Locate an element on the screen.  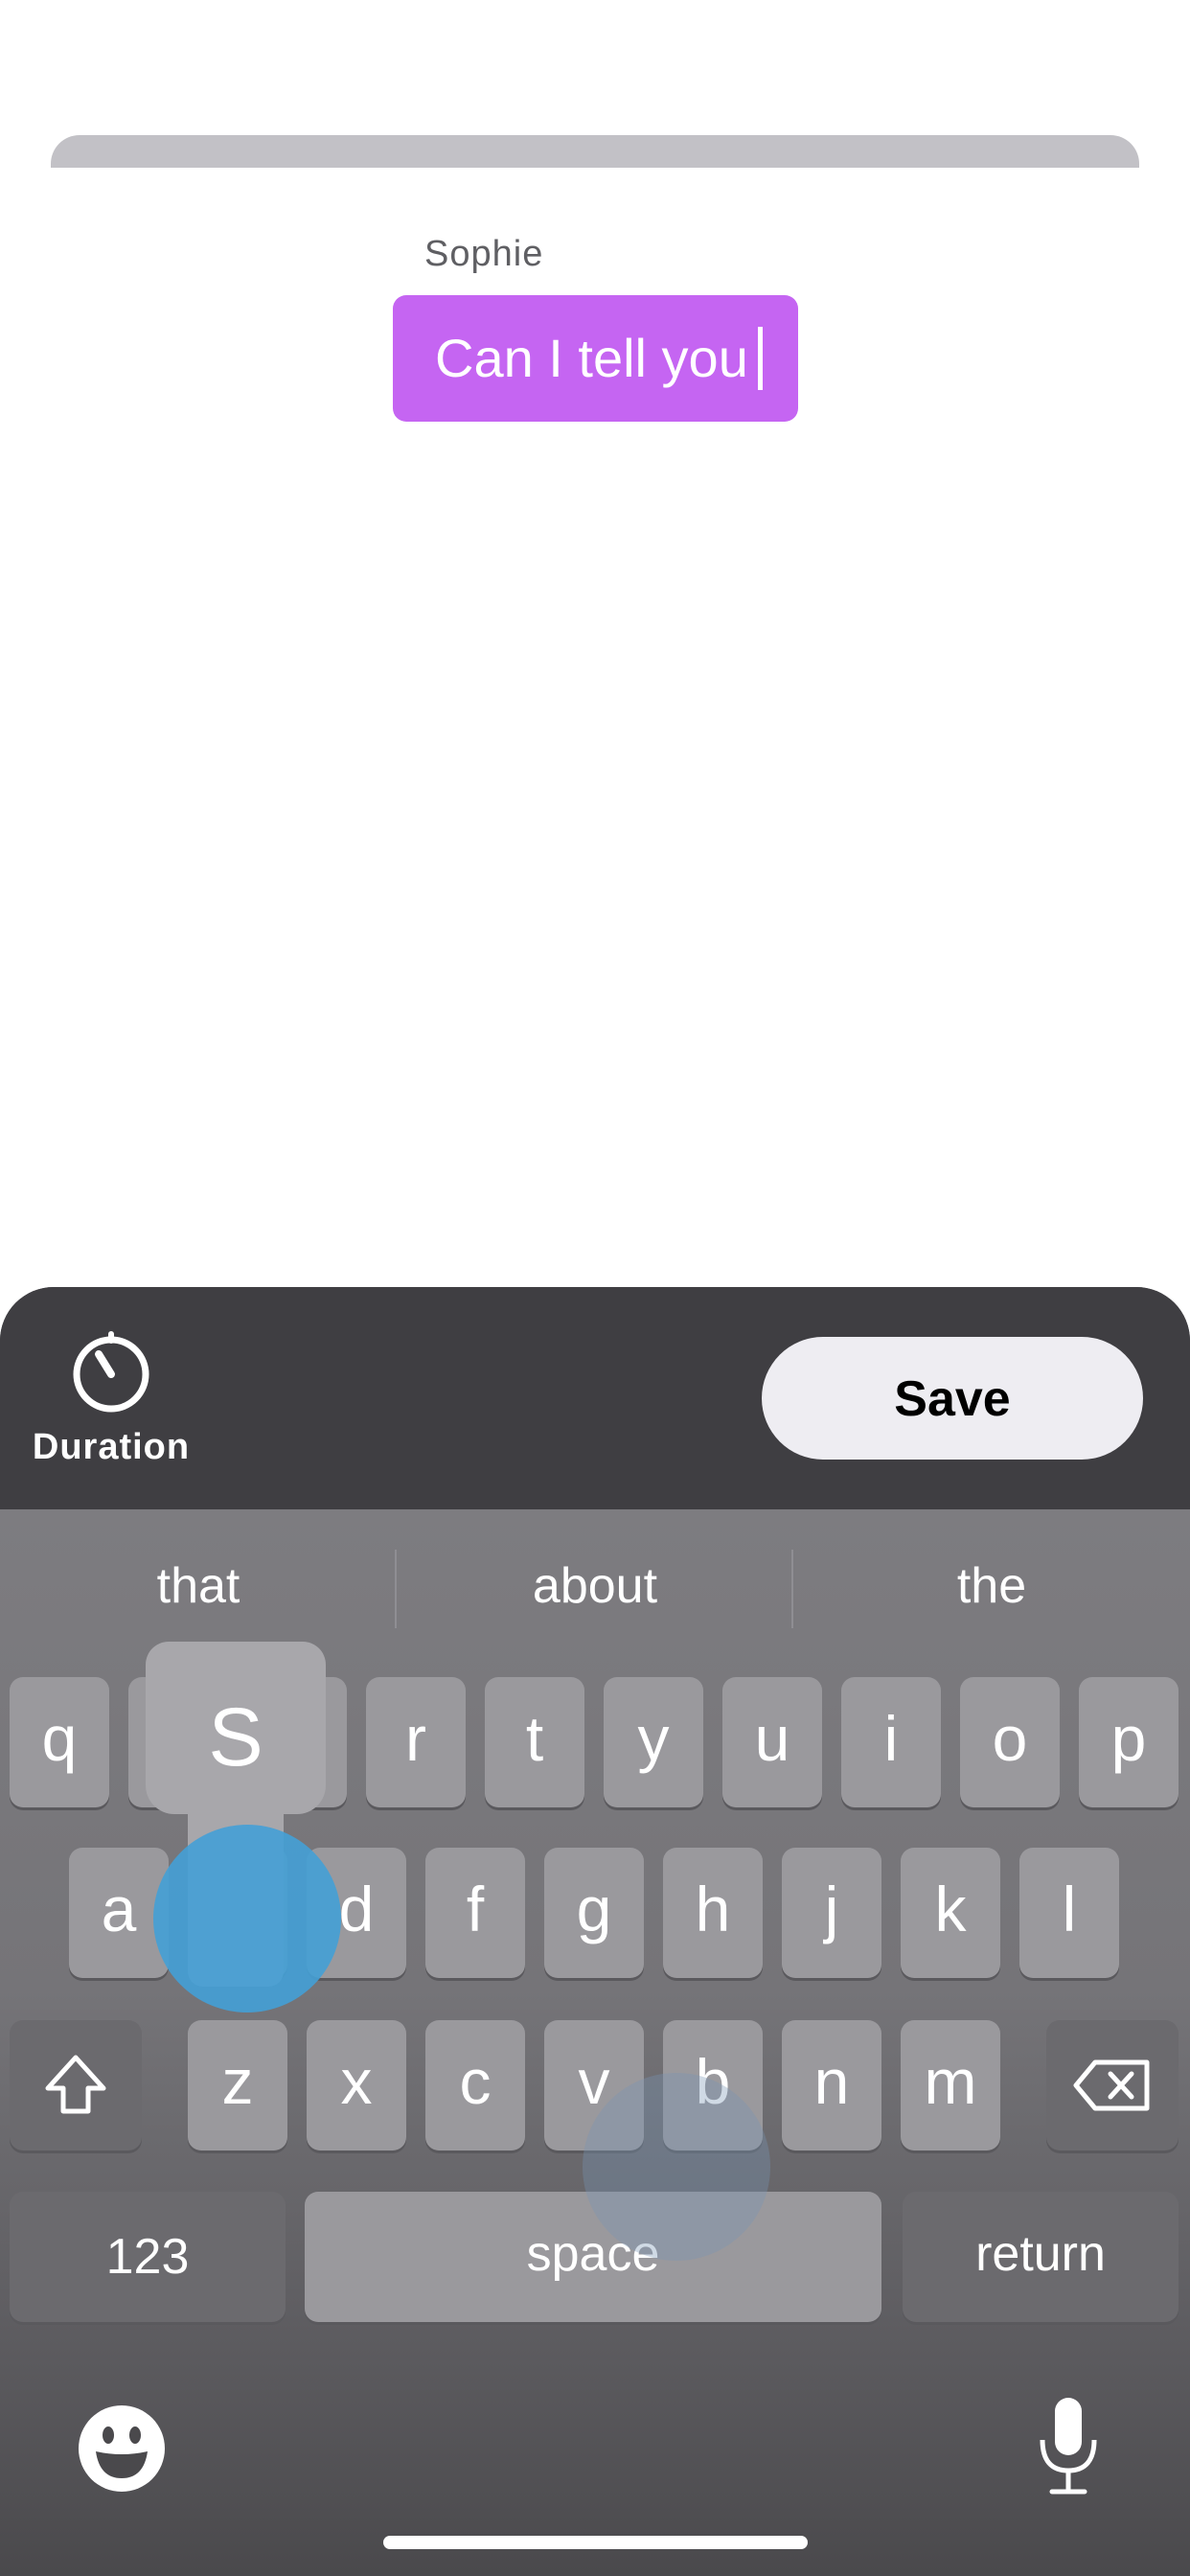
duration-button: Duration is located at coordinates (111, 1403).